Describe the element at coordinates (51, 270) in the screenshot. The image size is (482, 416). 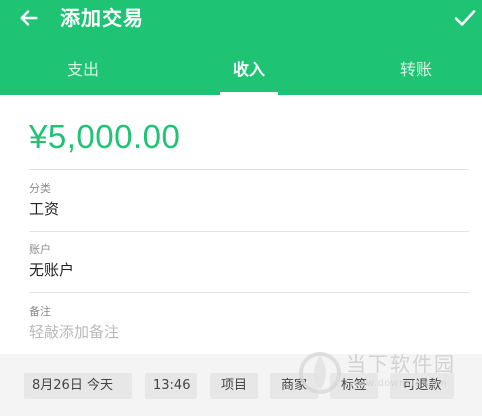
I see `account-value: 无账户` at that location.